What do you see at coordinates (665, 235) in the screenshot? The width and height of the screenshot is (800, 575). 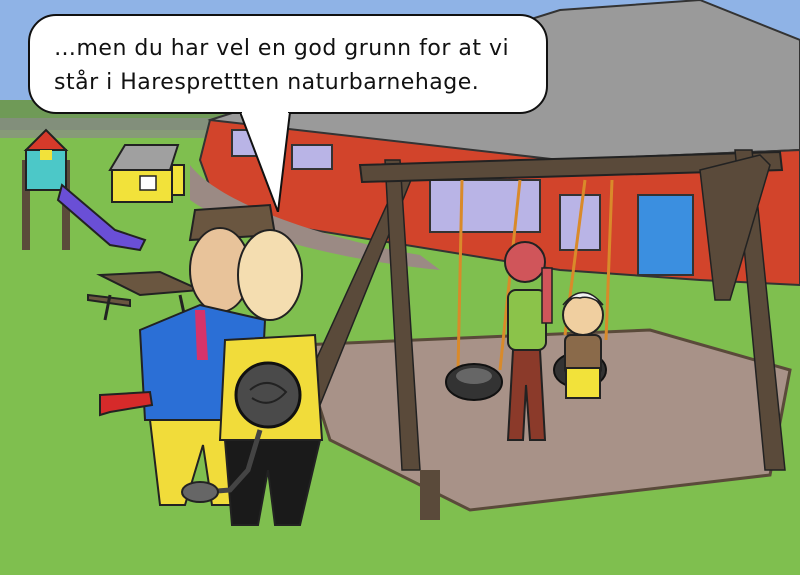 I see `blue-door` at bounding box center [665, 235].